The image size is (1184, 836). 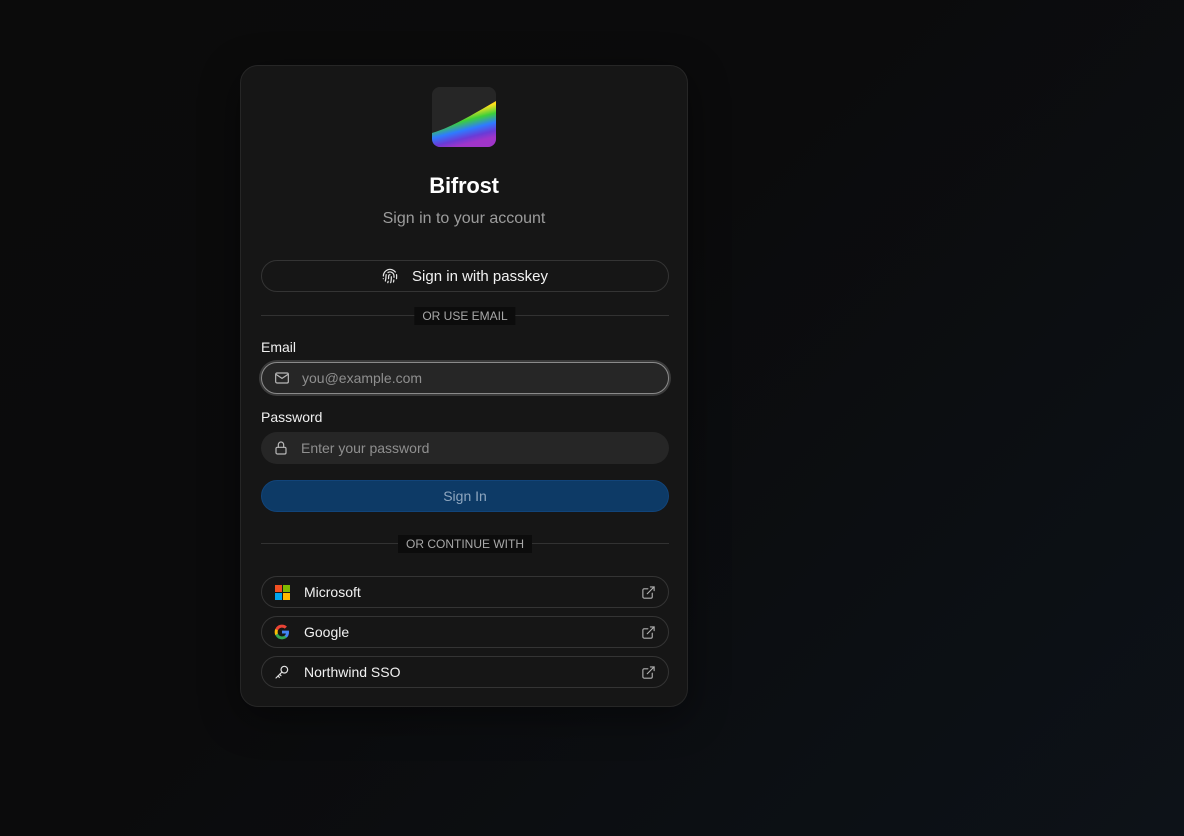 What do you see at coordinates (390, 276) in the screenshot?
I see `fingerprint-icon` at bounding box center [390, 276].